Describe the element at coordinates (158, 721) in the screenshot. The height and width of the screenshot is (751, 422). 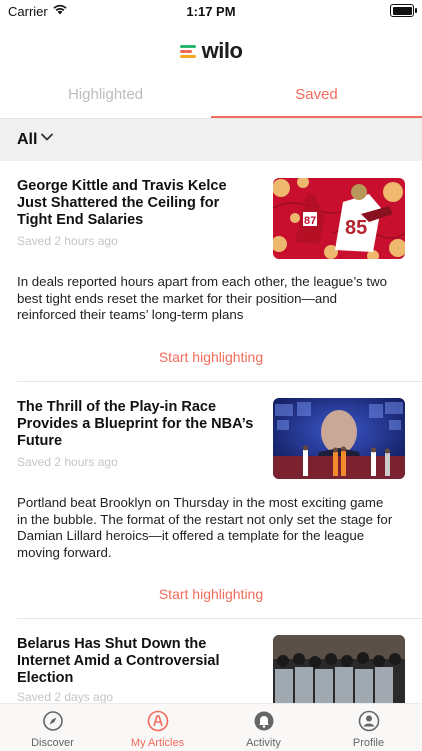
I see `highlighter-icon` at that location.